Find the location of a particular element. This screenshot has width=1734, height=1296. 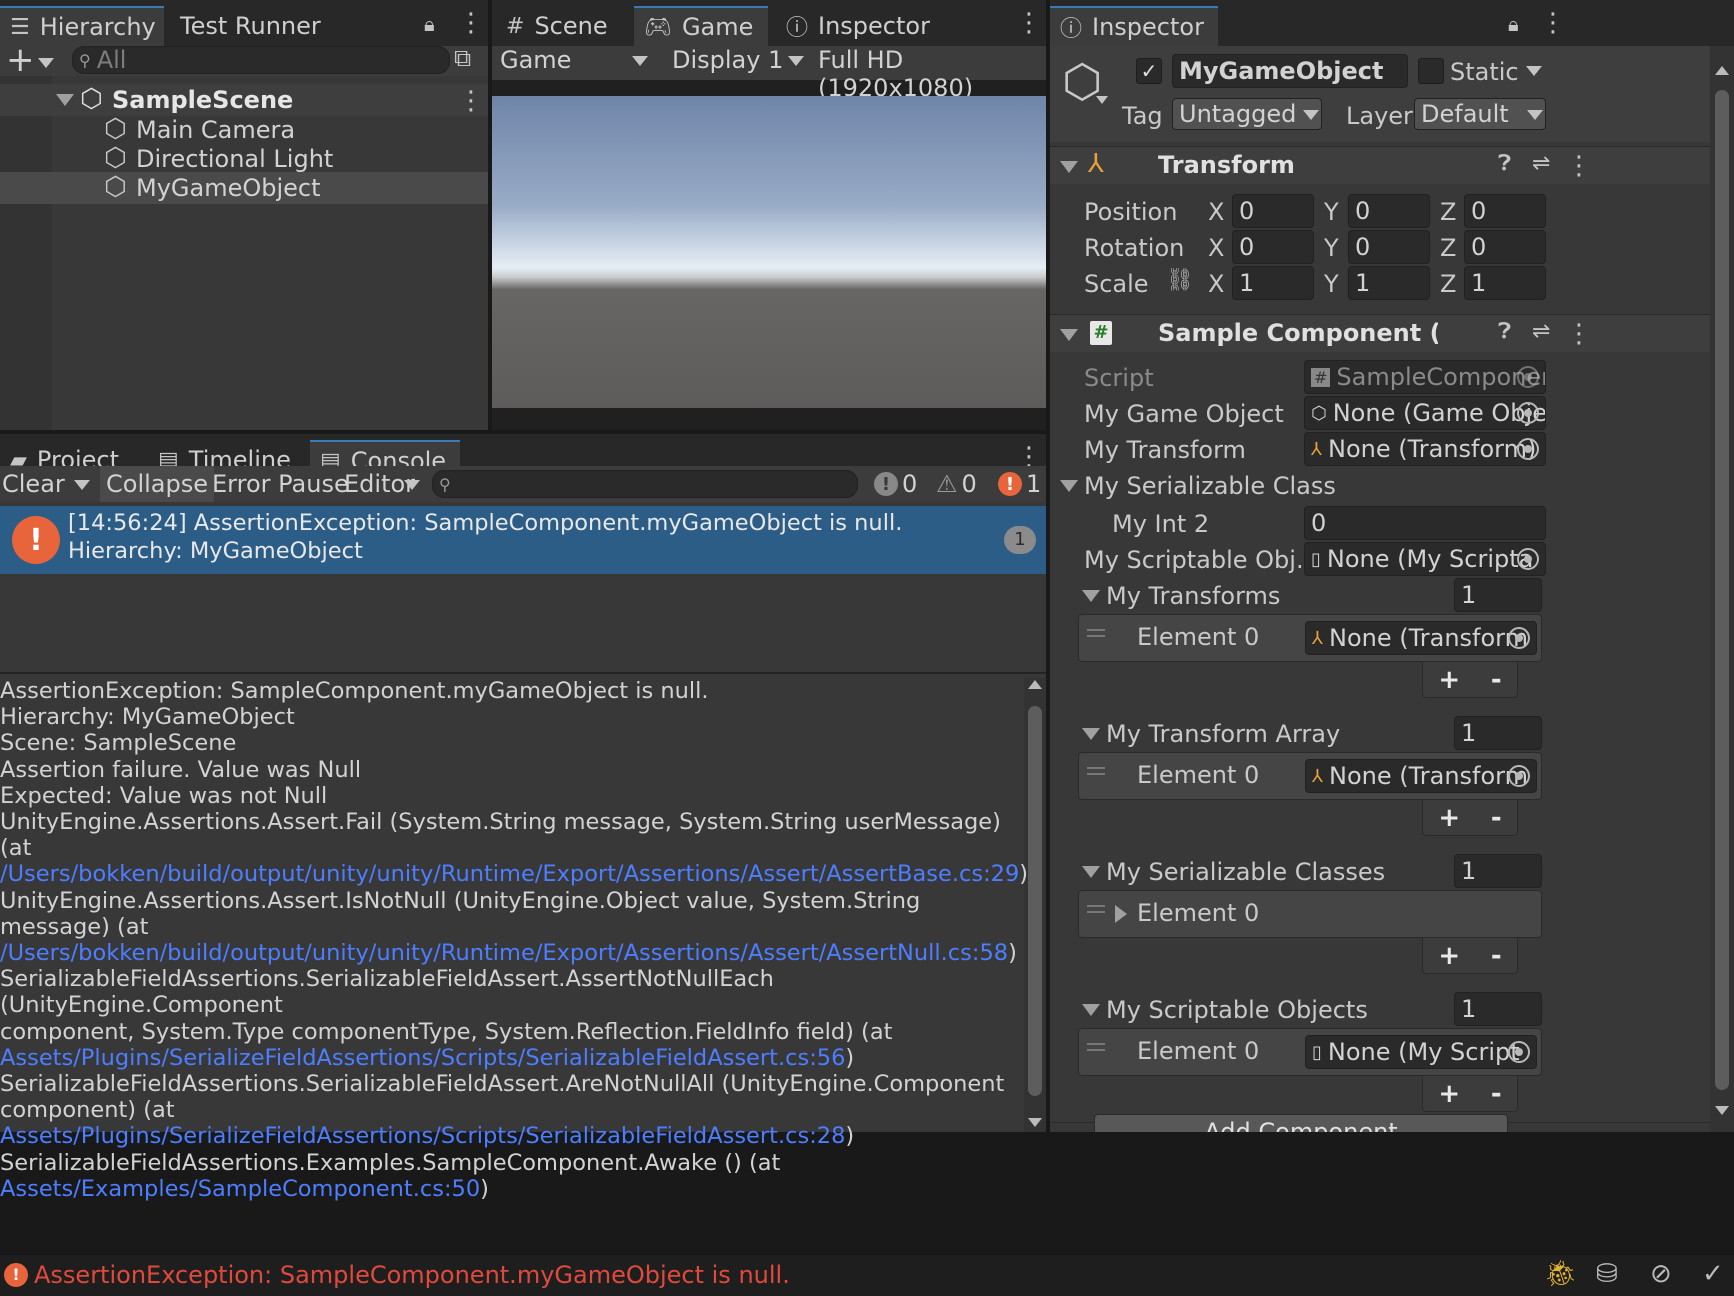

clear-button: Clear is located at coordinates (33, 484).